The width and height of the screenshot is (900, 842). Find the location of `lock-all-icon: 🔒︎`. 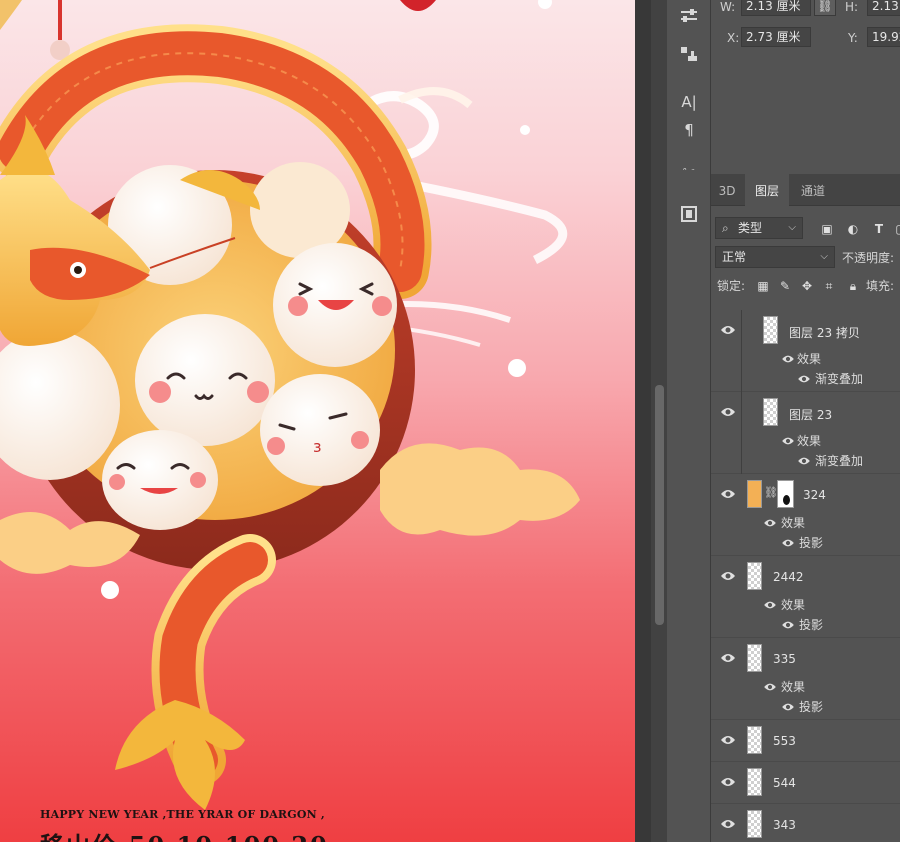

lock-all-icon: 🔒︎ is located at coordinates (853, 286).